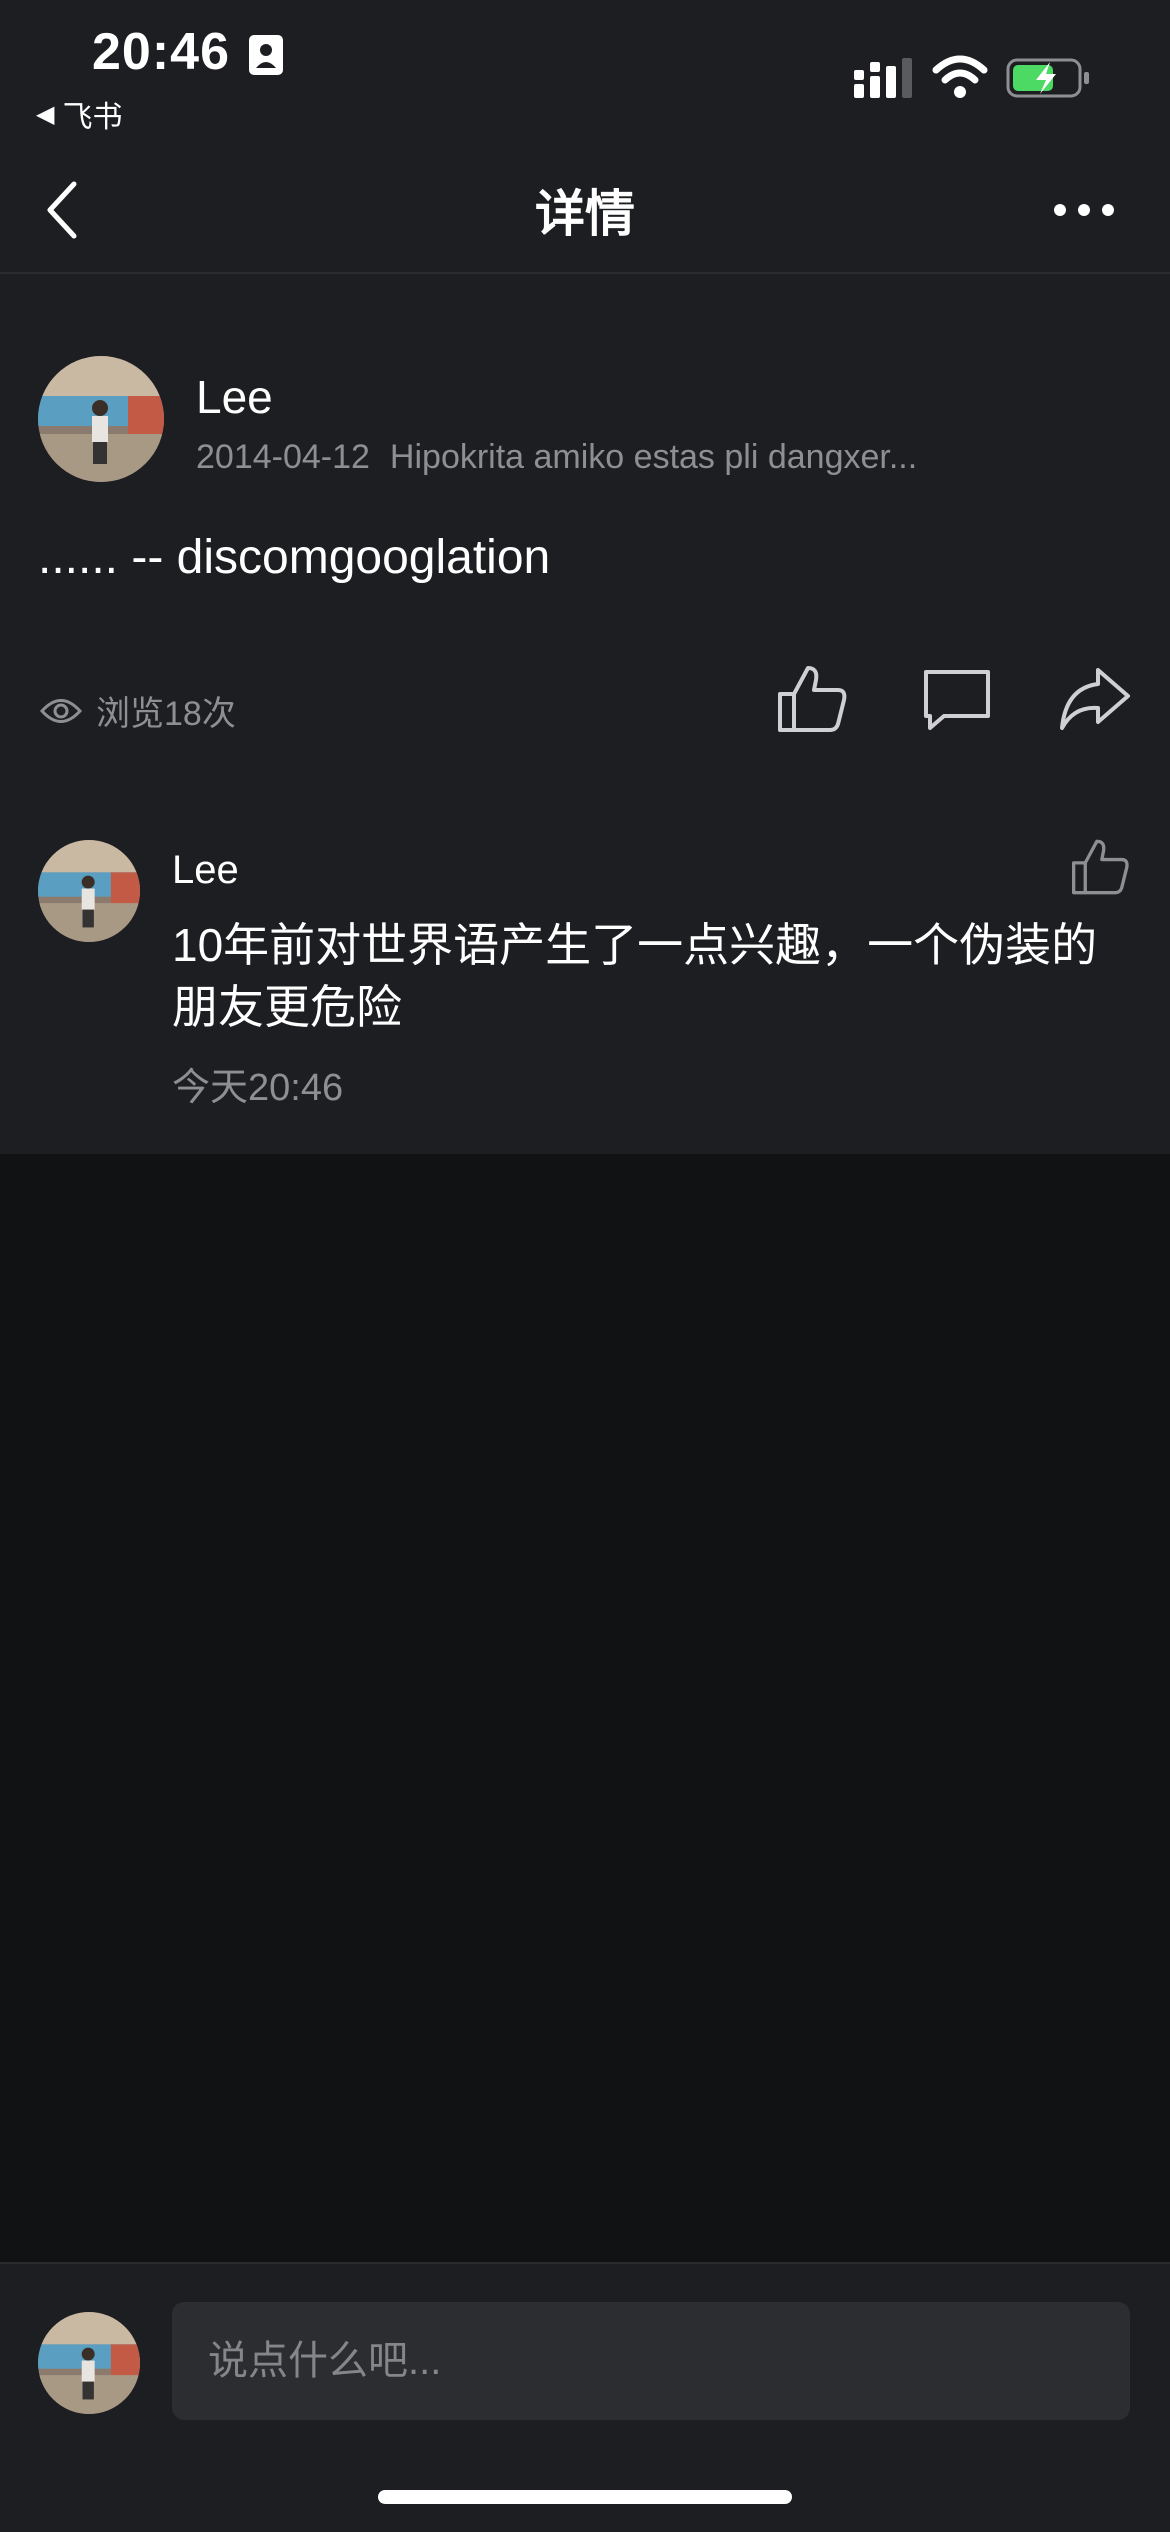  Describe the element at coordinates (283, 457) in the screenshot. I see `post-date: 2014-04-12` at that location.